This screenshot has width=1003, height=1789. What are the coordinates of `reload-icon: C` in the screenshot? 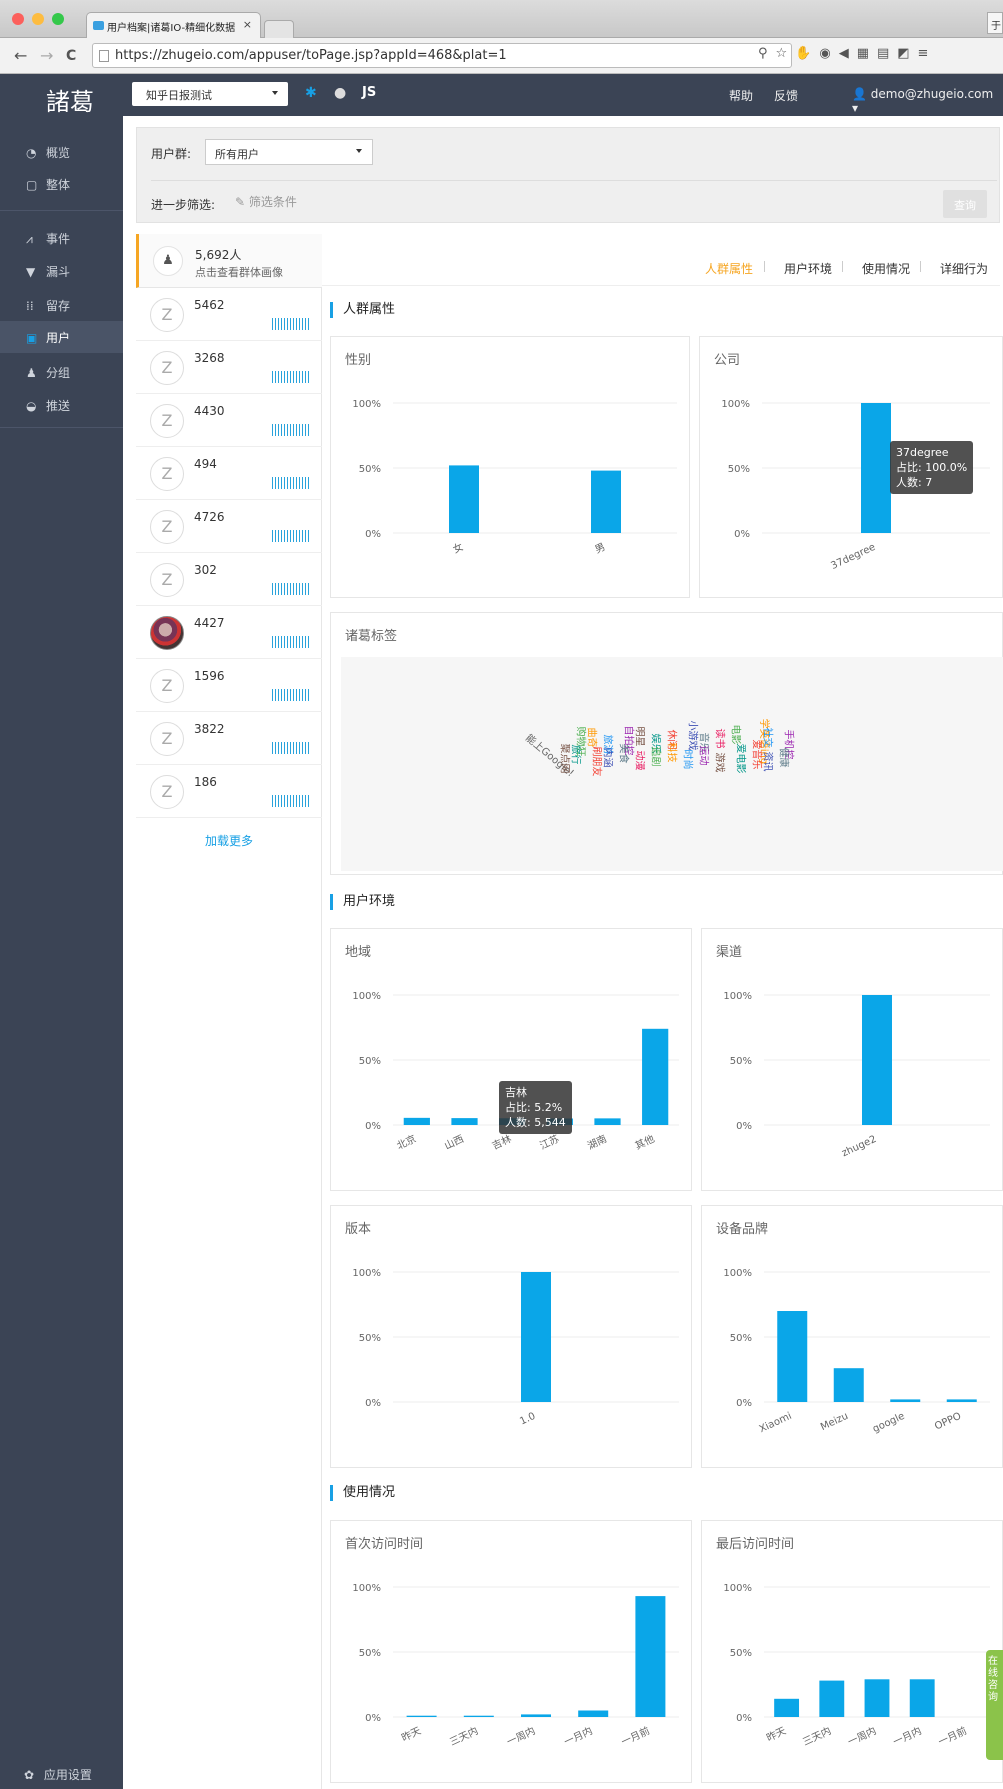 It's located at (71, 56).